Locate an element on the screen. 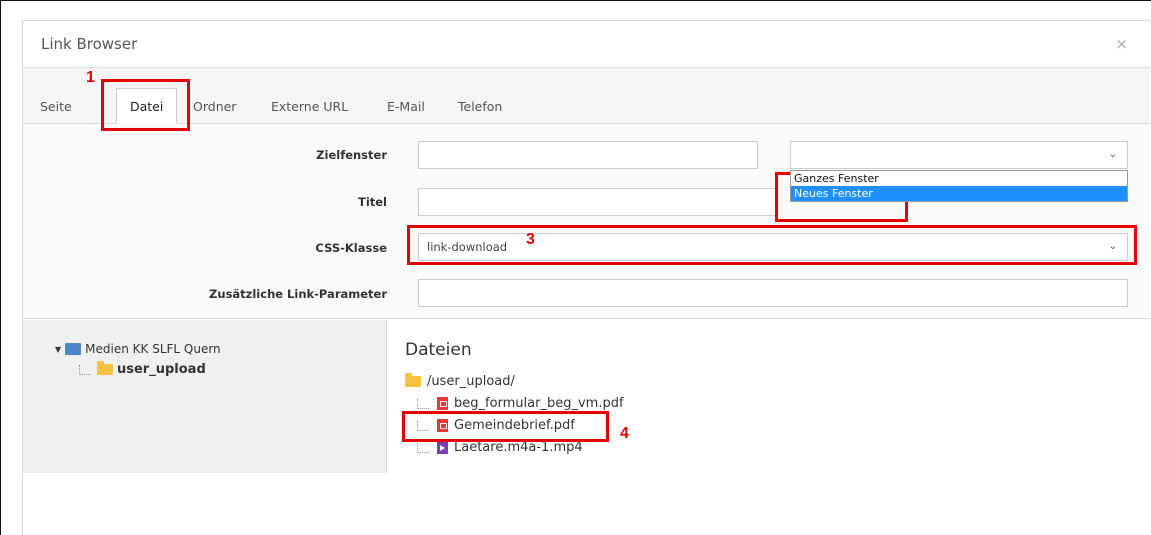 The width and height of the screenshot is (1151, 535). css-klasse-select: link-download ⌄ is located at coordinates (773, 247).